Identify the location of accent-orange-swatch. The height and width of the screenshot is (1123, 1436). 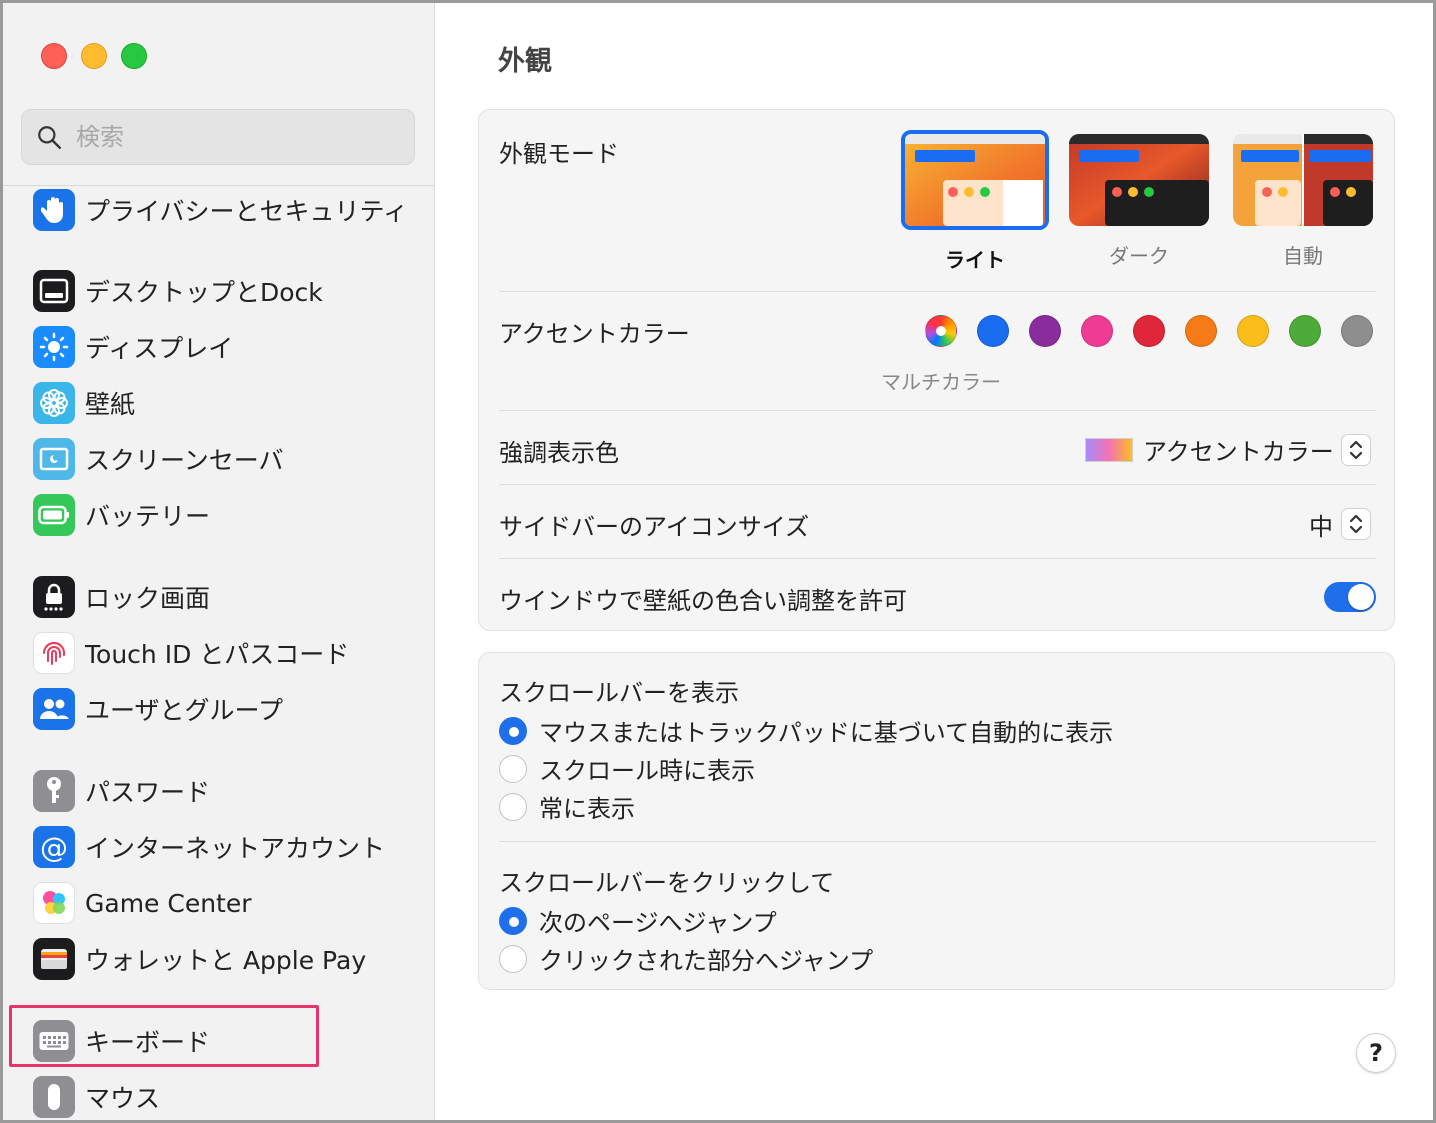
(1201, 331).